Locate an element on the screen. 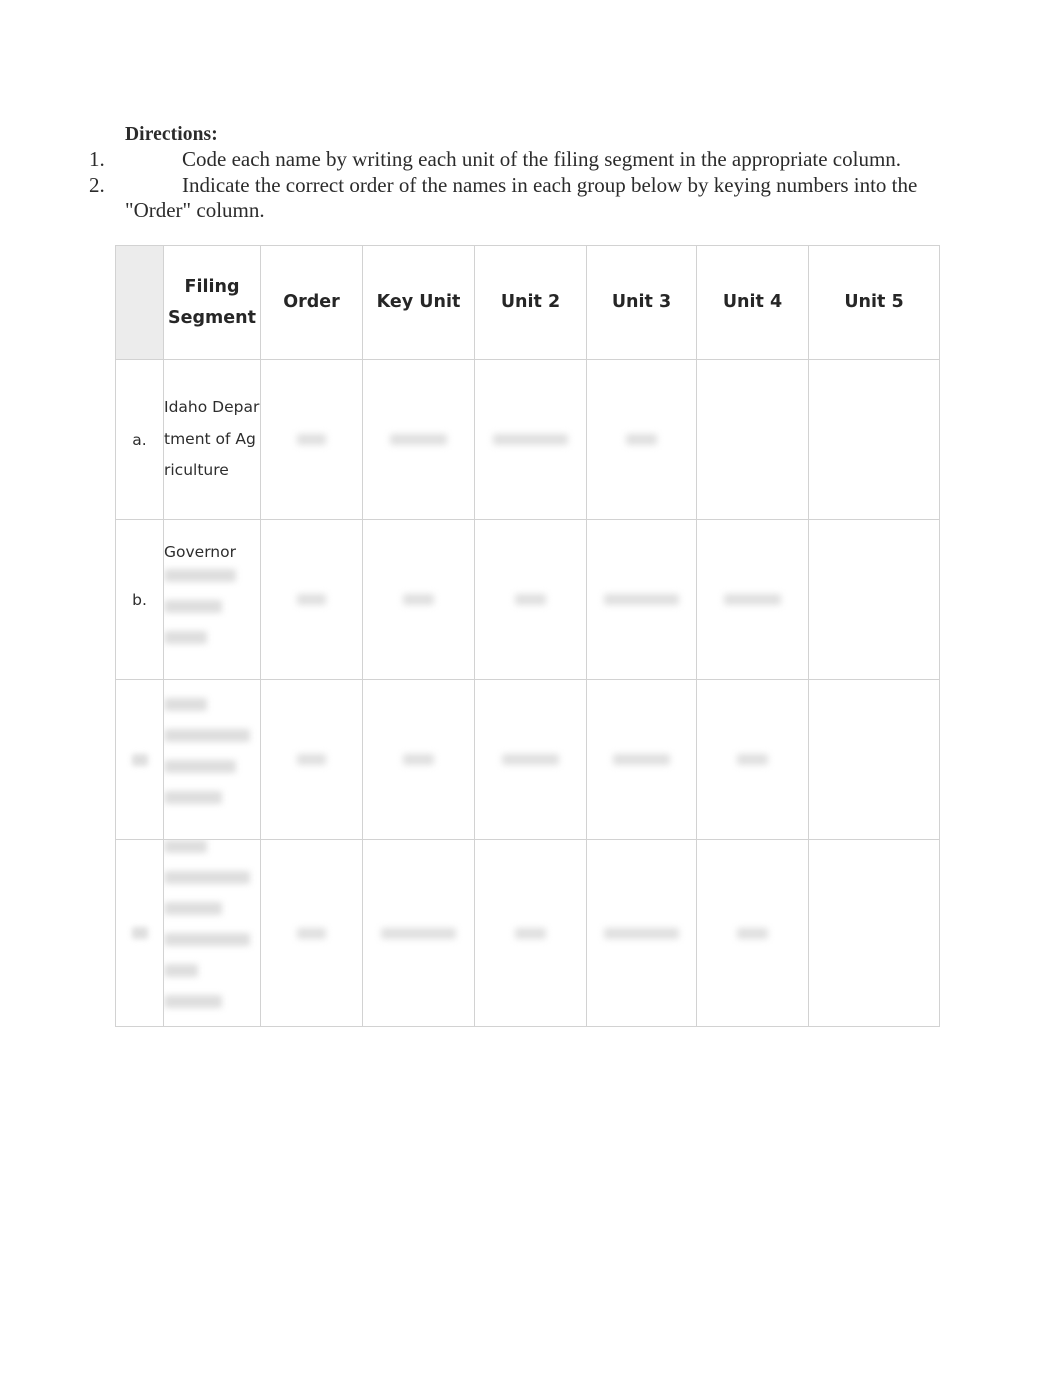 This screenshot has width=1062, height=1377. column-header-unit-4: Unit 4 is located at coordinates (752, 302).